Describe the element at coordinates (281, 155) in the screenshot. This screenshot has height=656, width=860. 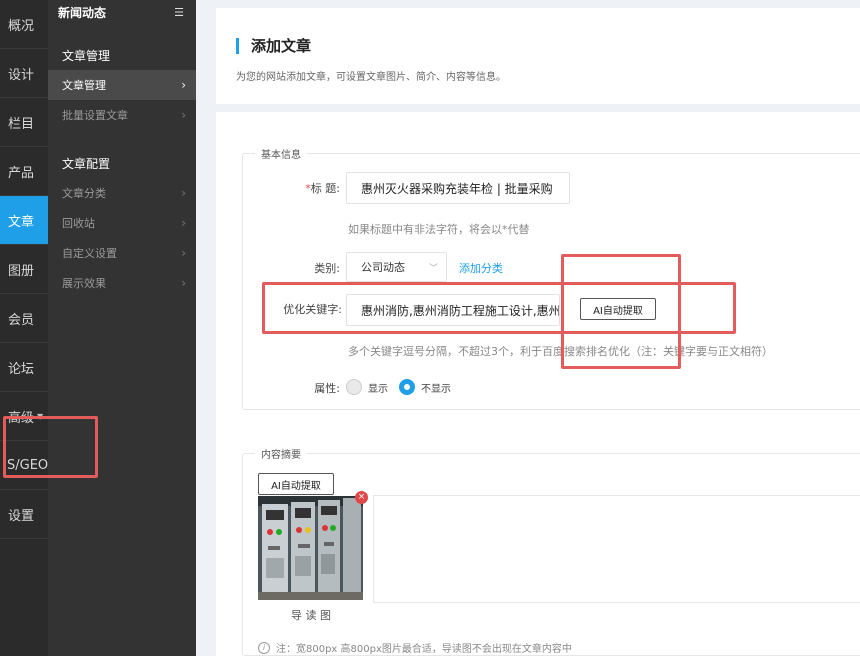
I see `section-legend: 基本信息` at that location.